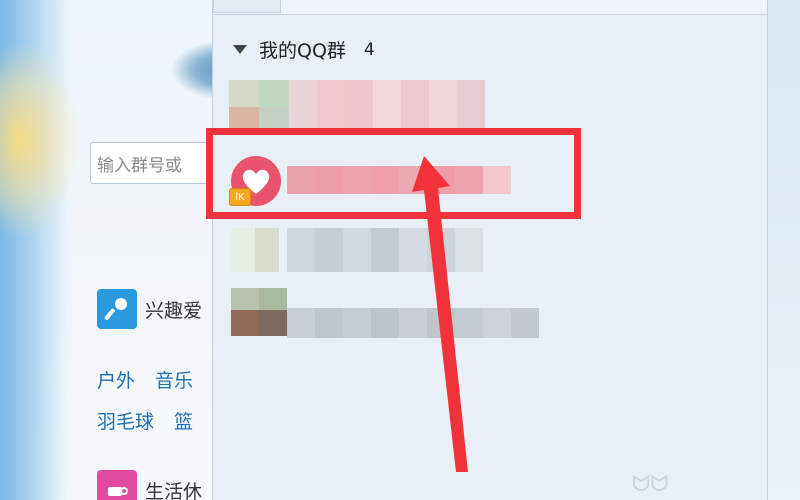 This screenshot has width=800, height=500. What do you see at coordinates (369, 49) in the screenshot?
I see `group-count: 4` at bounding box center [369, 49].